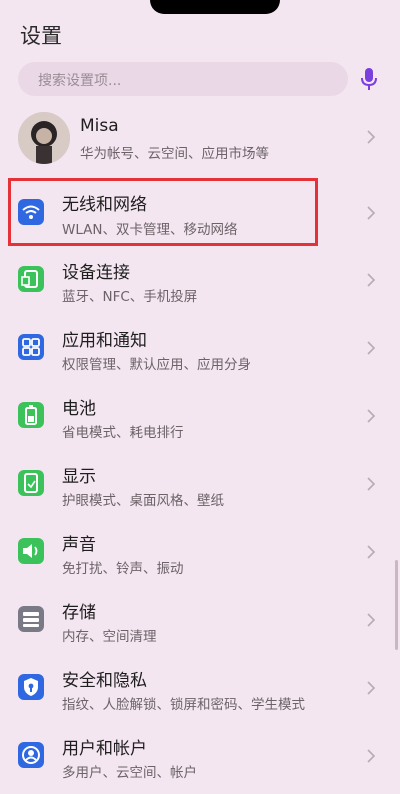  What do you see at coordinates (104, 681) in the screenshot?
I see `item-title: 安全和隐私` at bounding box center [104, 681].